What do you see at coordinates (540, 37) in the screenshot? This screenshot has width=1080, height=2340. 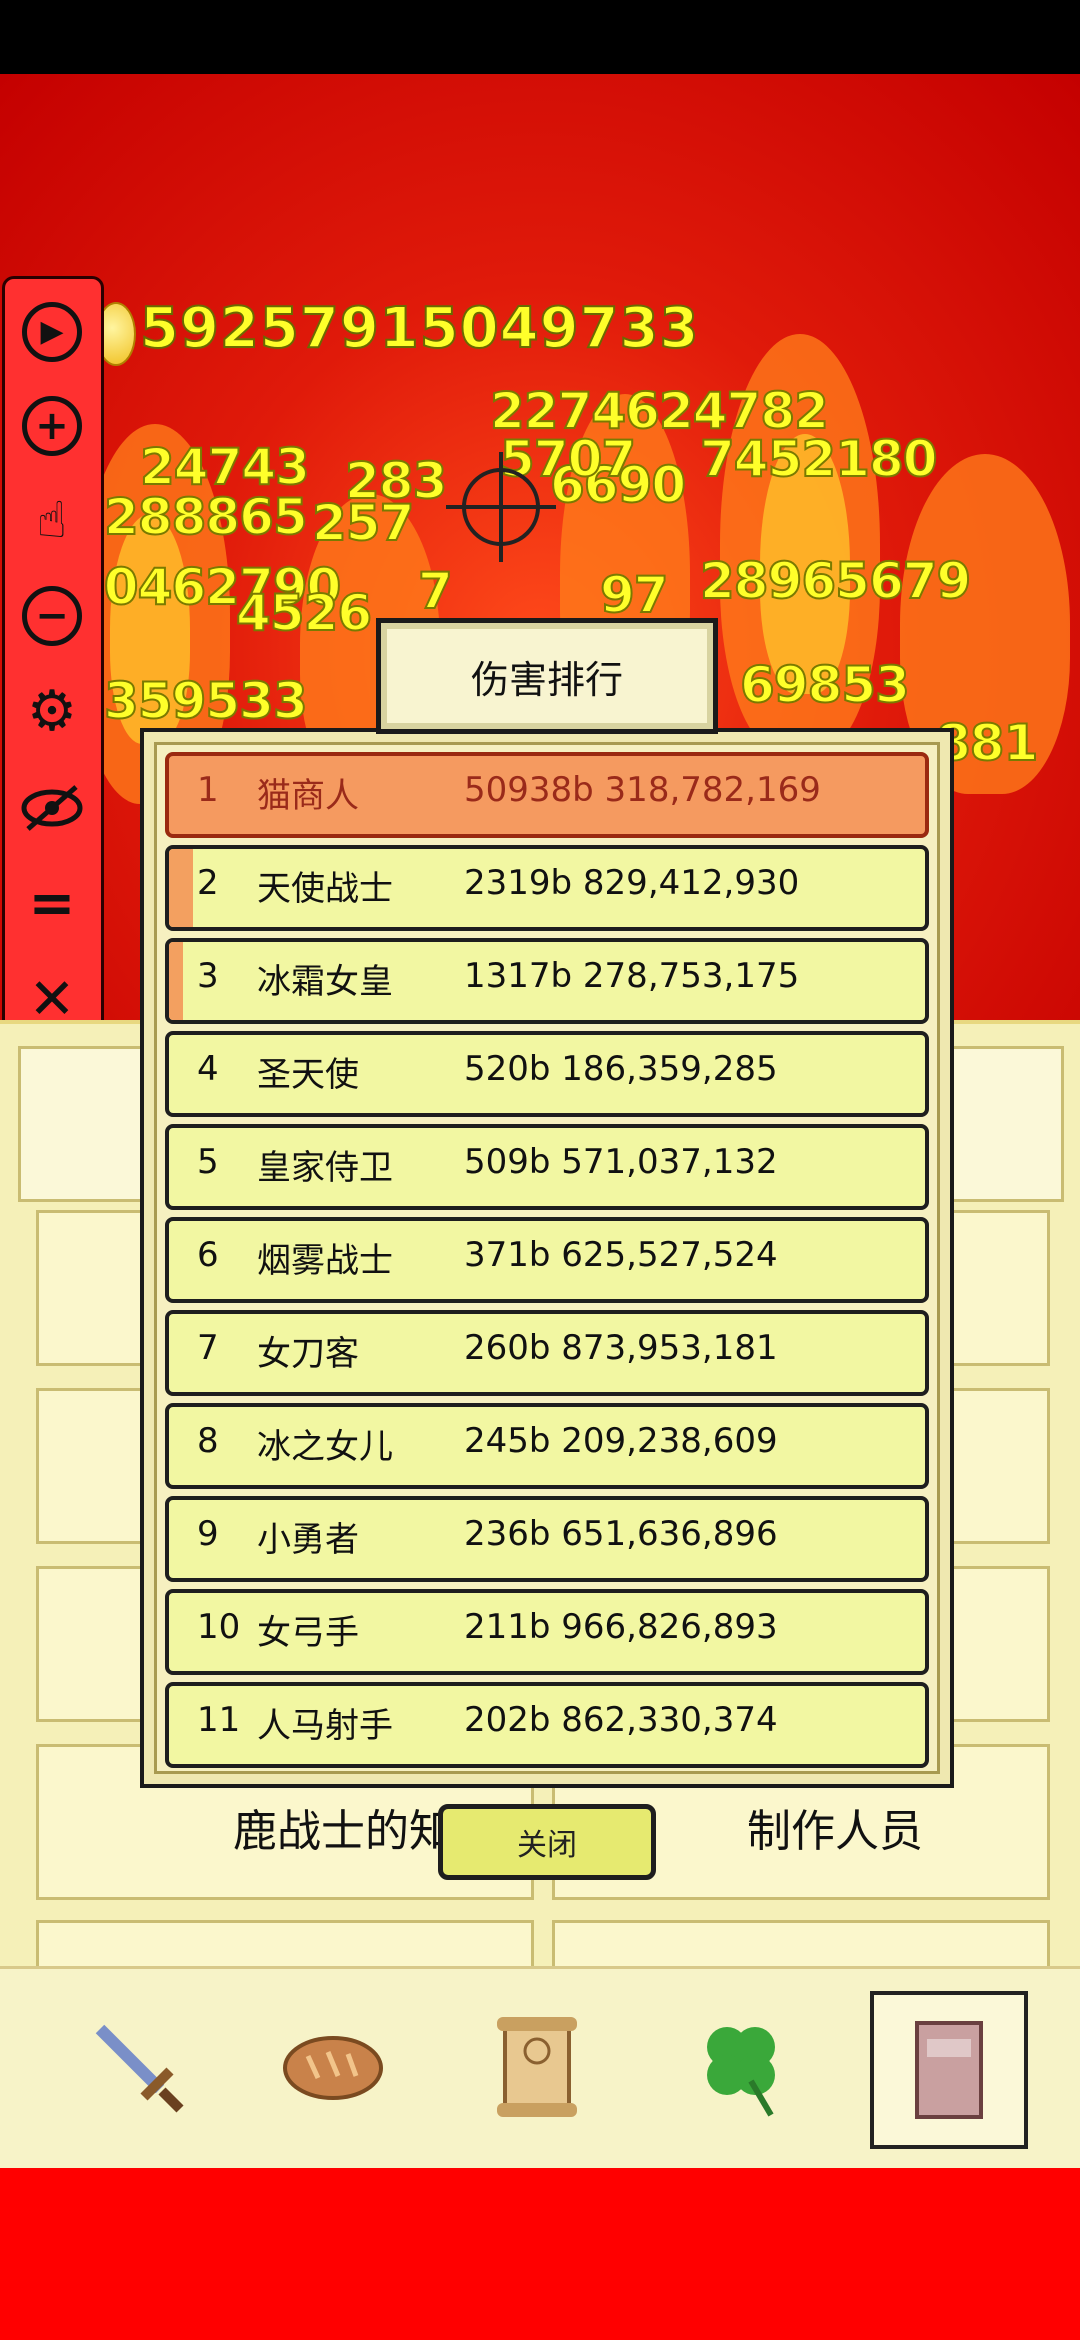 I see `status-bar` at bounding box center [540, 37].